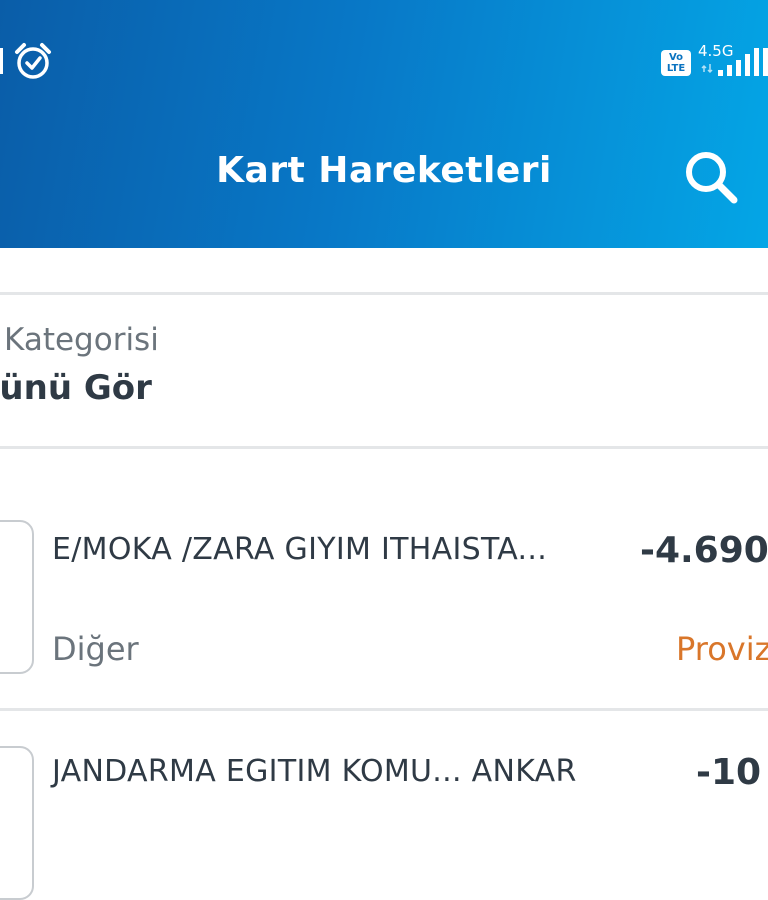  Describe the element at coordinates (716, 51) in the screenshot. I see `network-type: 4.5G` at that location.